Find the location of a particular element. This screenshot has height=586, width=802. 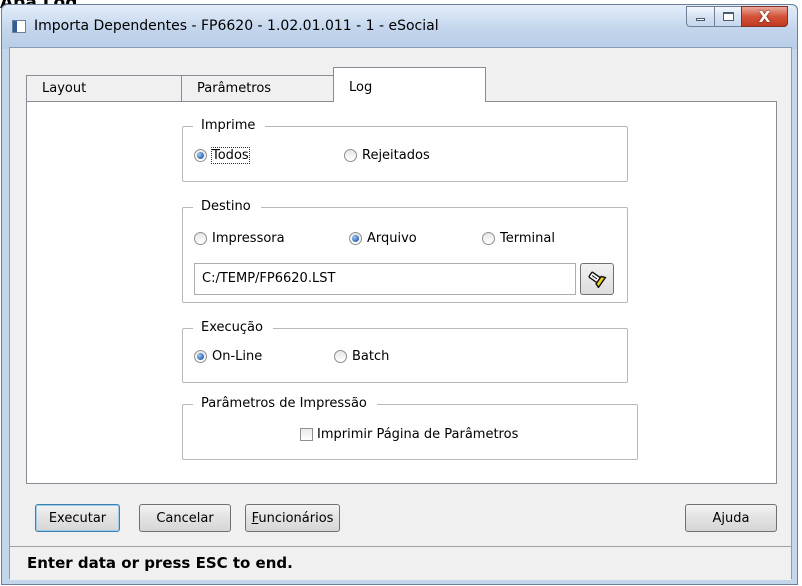

funcionarios-button: Funcionários is located at coordinates (292, 518).